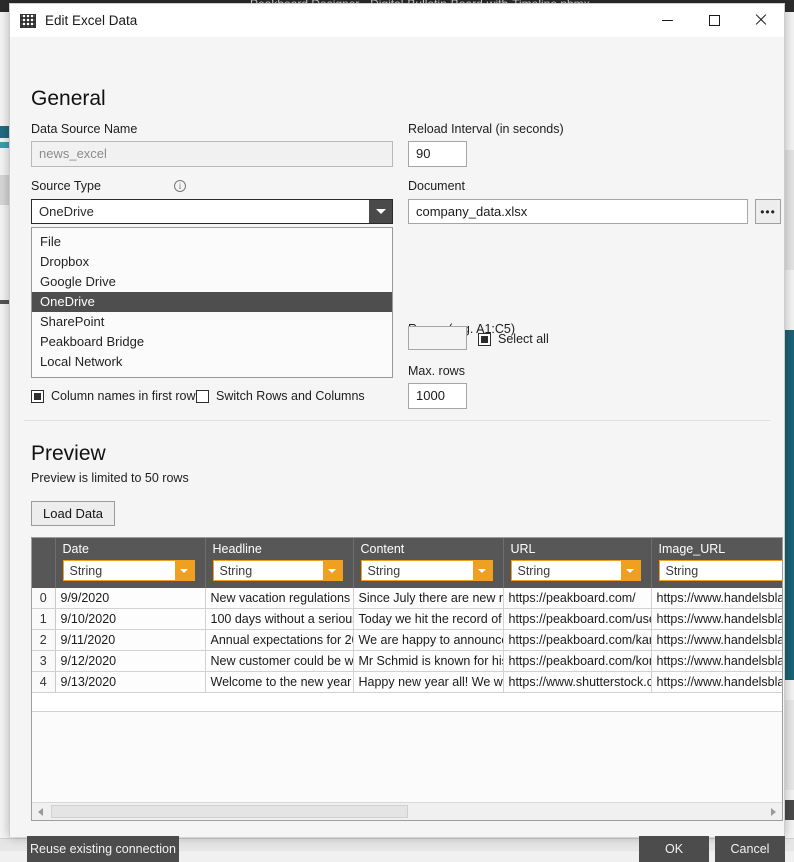 The width and height of the screenshot is (794, 862). I want to click on column-name-headline: Headline, so click(283, 549).